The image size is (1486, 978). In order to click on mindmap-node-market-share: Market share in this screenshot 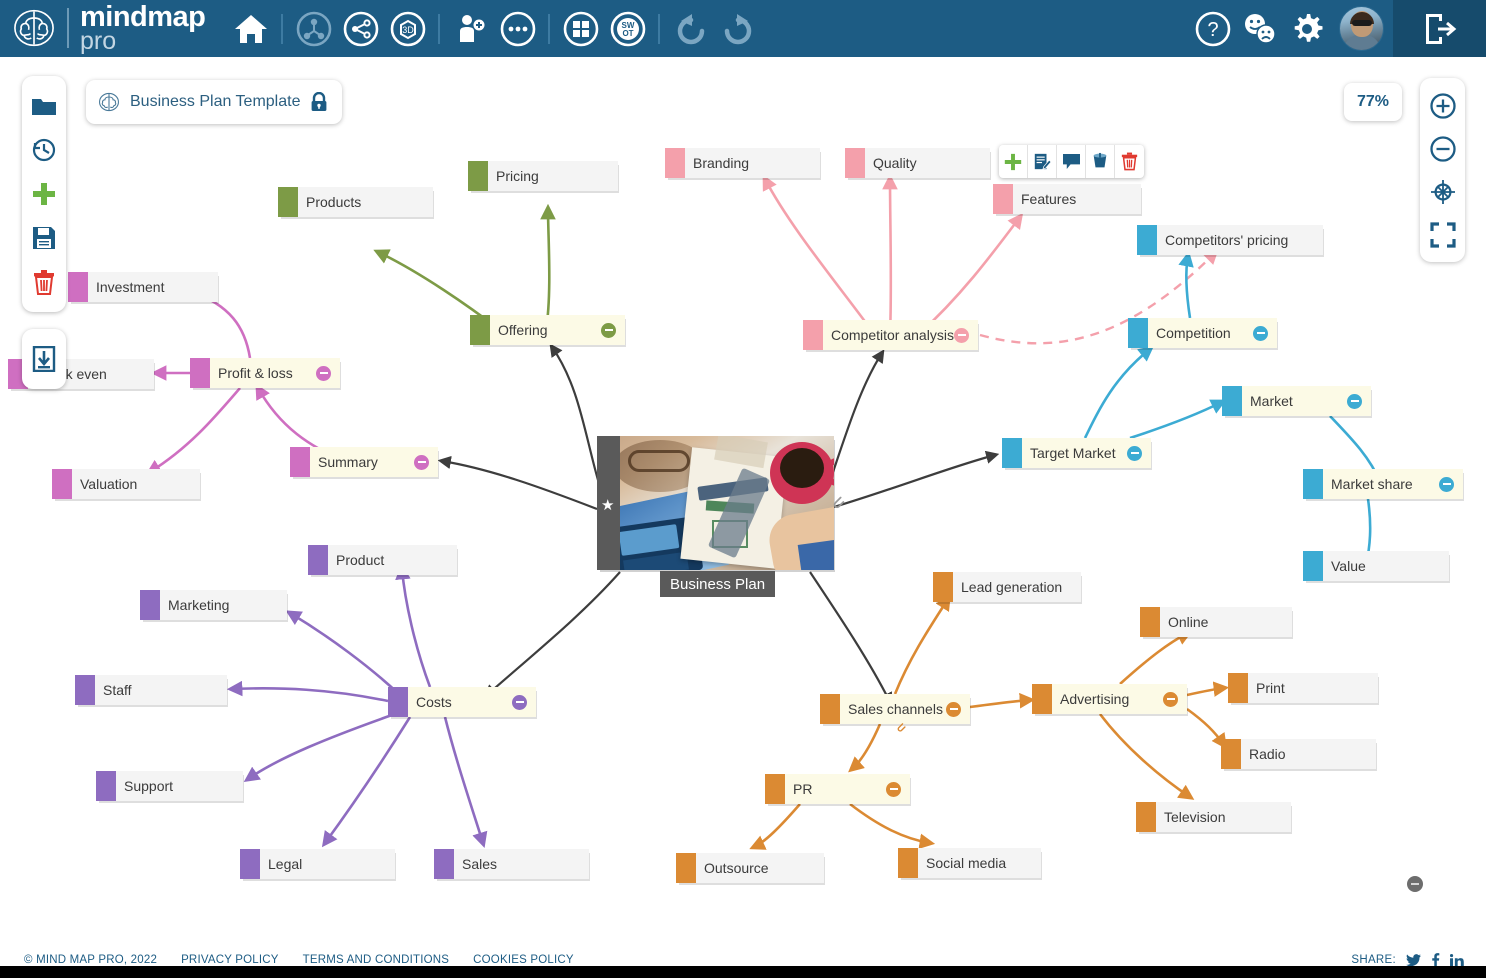, I will do `click(1383, 484)`.